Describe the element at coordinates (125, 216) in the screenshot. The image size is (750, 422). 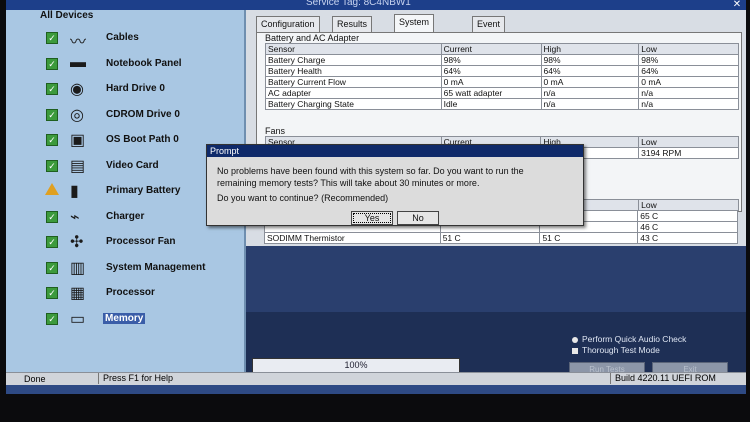
I see `device-label: Charger` at that location.